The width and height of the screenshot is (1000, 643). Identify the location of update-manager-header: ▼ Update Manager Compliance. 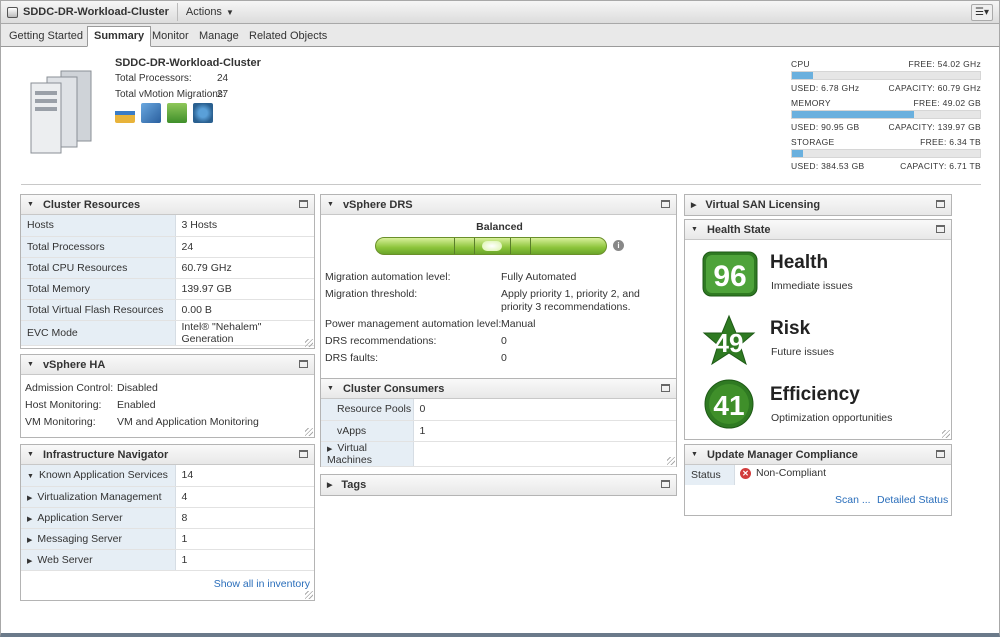
(818, 455).